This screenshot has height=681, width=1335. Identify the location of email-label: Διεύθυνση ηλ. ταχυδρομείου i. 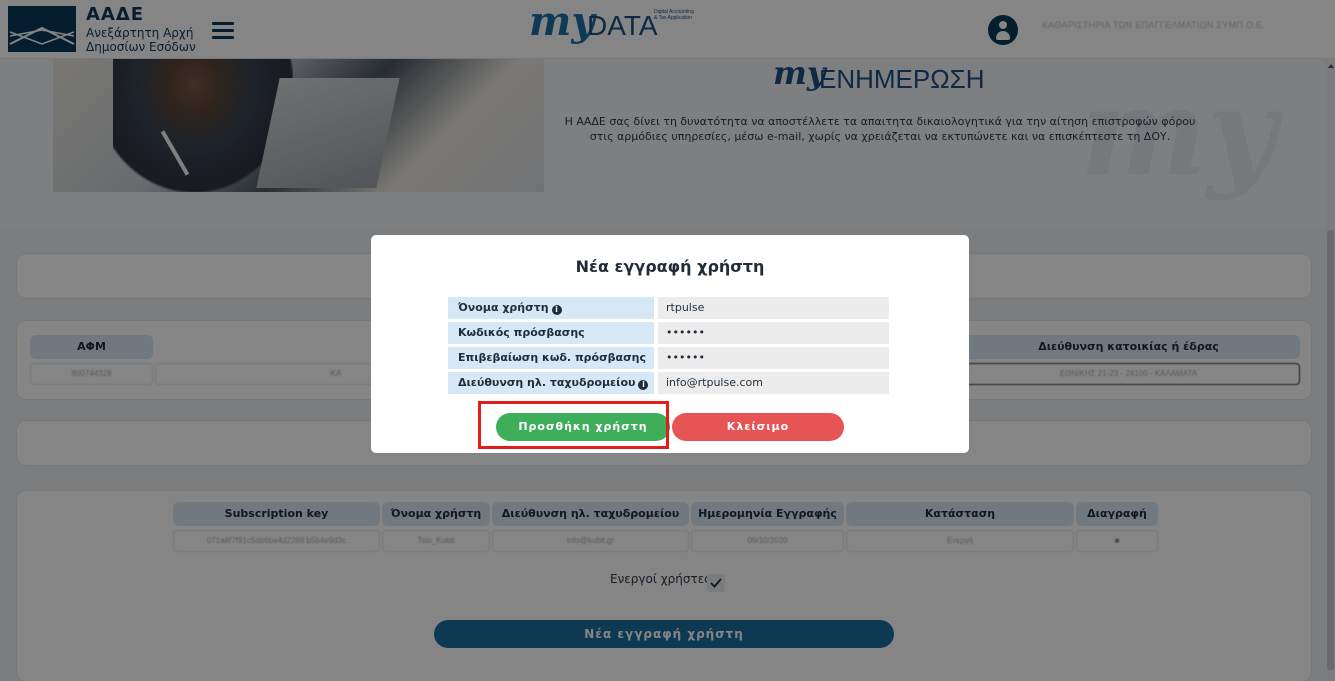
(551, 383).